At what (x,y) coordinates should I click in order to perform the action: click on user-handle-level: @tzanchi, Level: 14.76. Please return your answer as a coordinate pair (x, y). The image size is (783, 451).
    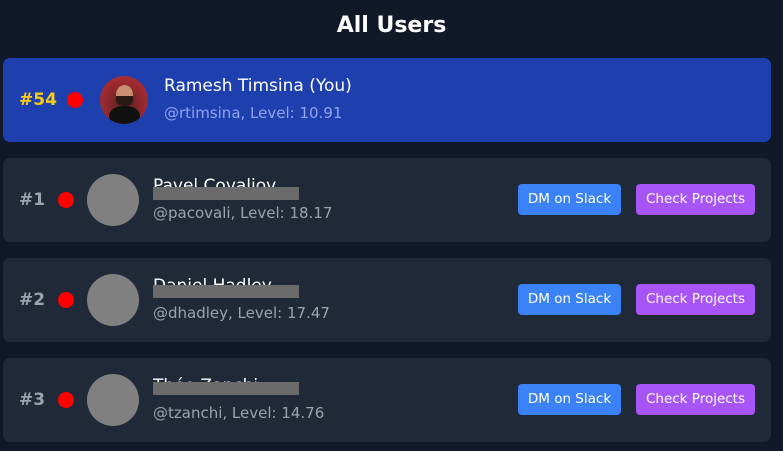
    Looking at the image, I should click on (239, 413).